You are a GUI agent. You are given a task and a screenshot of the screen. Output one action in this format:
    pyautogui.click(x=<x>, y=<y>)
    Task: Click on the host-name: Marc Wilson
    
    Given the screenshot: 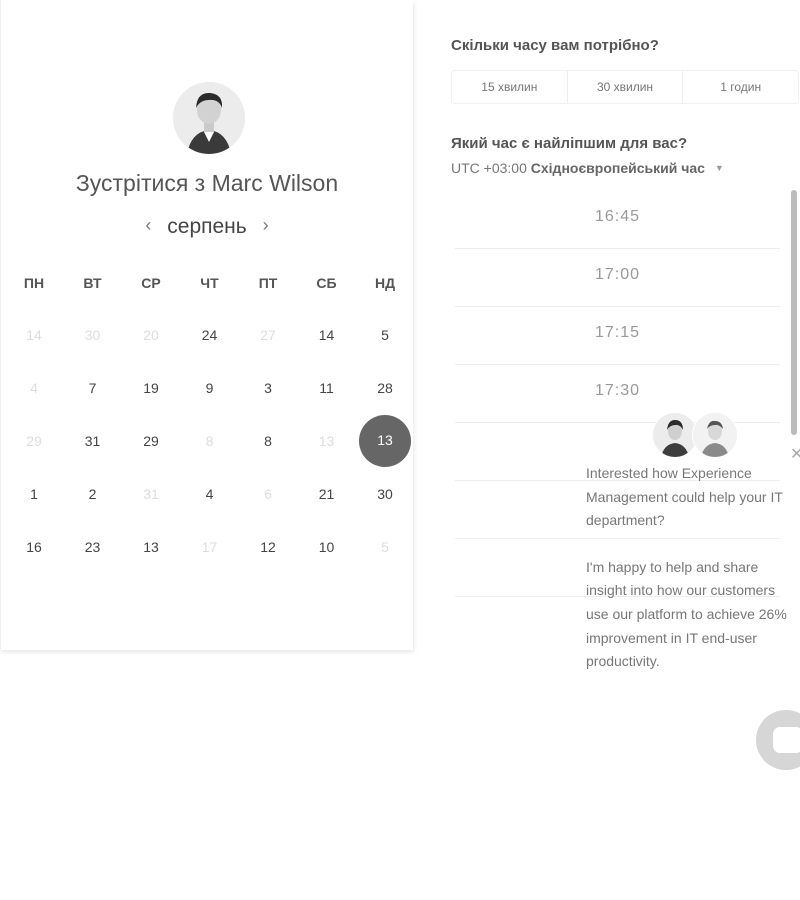 What is the action you would take?
    pyautogui.click(x=275, y=183)
    